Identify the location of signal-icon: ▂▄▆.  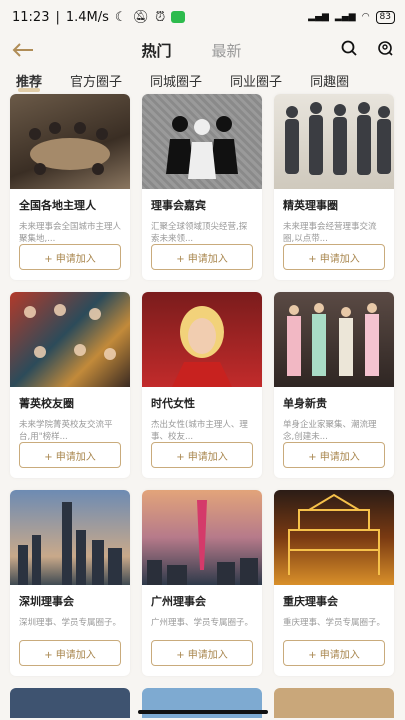
(318, 17).